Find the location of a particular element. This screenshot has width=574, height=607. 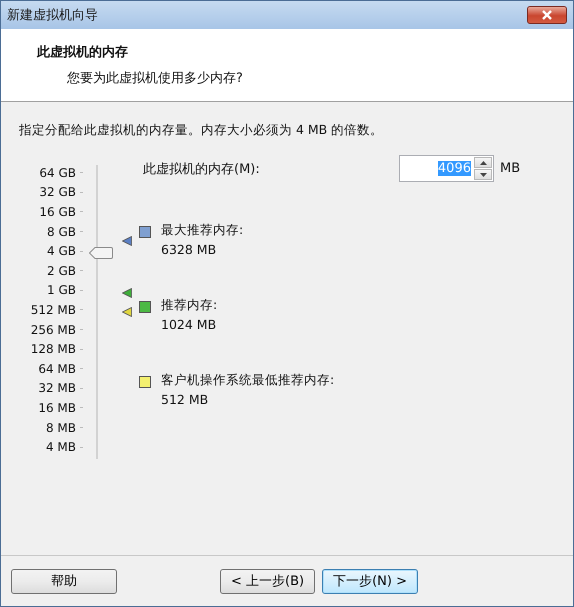

tick-label: 512 MB is located at coordinates (53, 309).